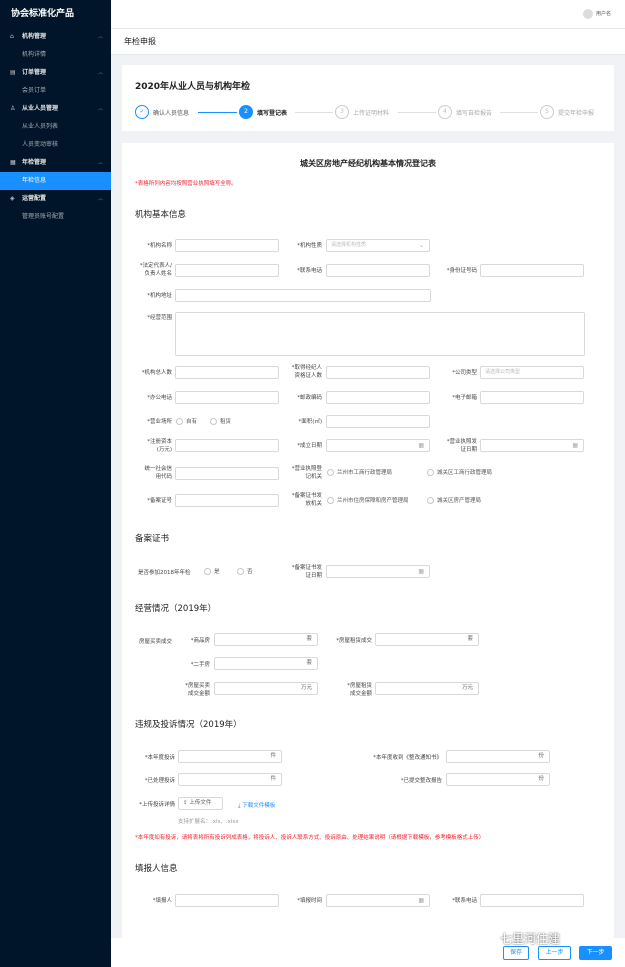  I want to click on step-number: 3, so click(342, 112).